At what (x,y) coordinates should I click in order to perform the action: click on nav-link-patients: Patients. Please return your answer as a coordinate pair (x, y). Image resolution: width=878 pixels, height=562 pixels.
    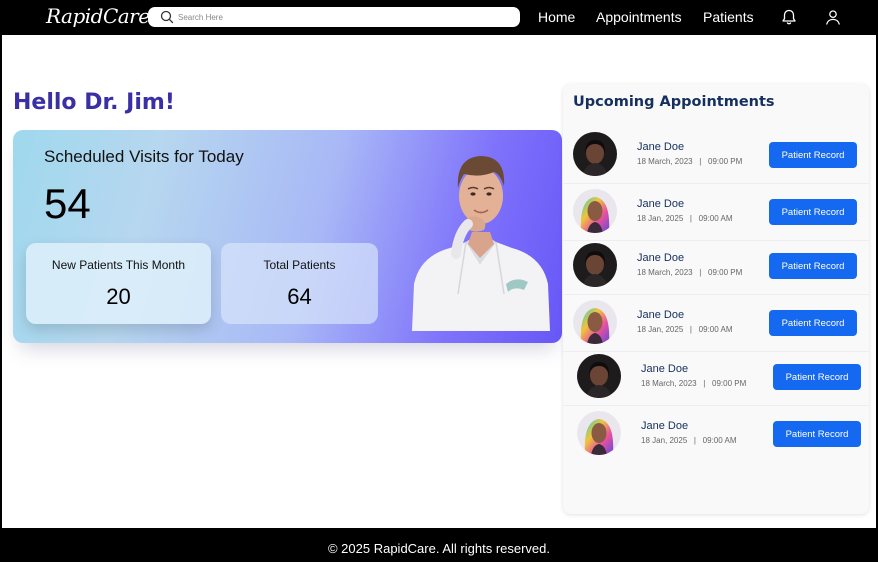
    Looking at the image, I should click on (728, 17).